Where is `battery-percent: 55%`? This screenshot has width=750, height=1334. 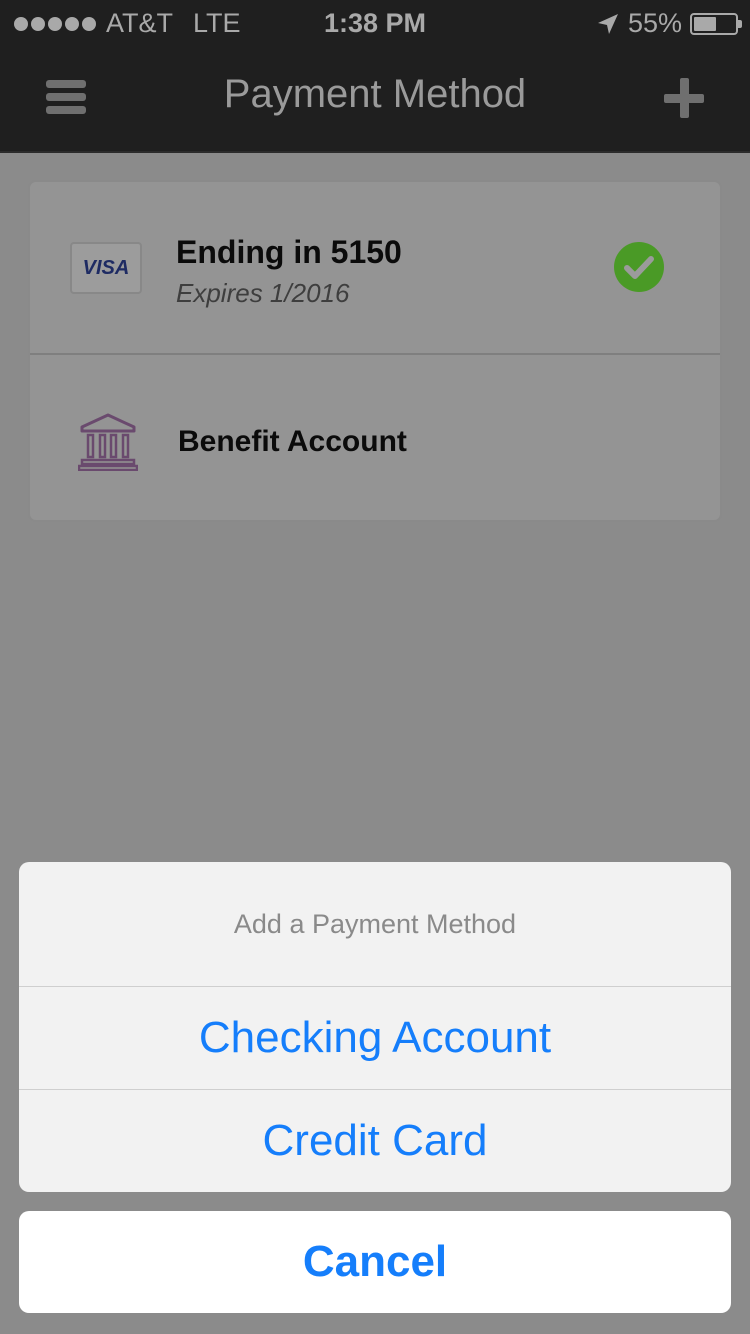 battery-percent: 55% is located at coordinates (654, 23).